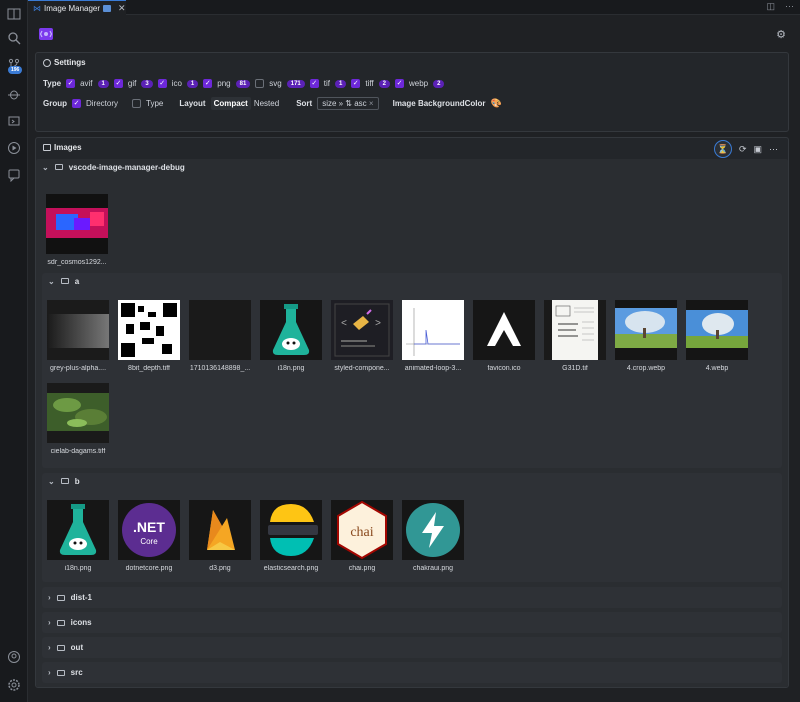  Describe the element at coordinates (757, 149) in the screenshot. I see `save-icon: ▣` at that location.